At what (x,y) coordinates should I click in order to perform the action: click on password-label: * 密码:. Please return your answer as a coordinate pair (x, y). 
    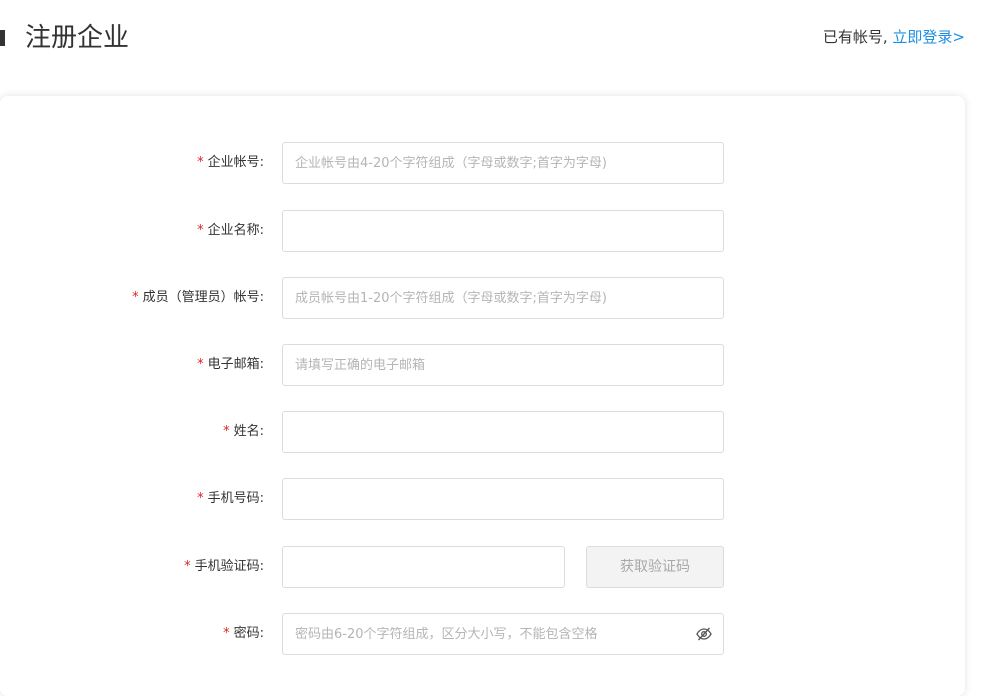
    Looking at the image, I should click on (243, 633).